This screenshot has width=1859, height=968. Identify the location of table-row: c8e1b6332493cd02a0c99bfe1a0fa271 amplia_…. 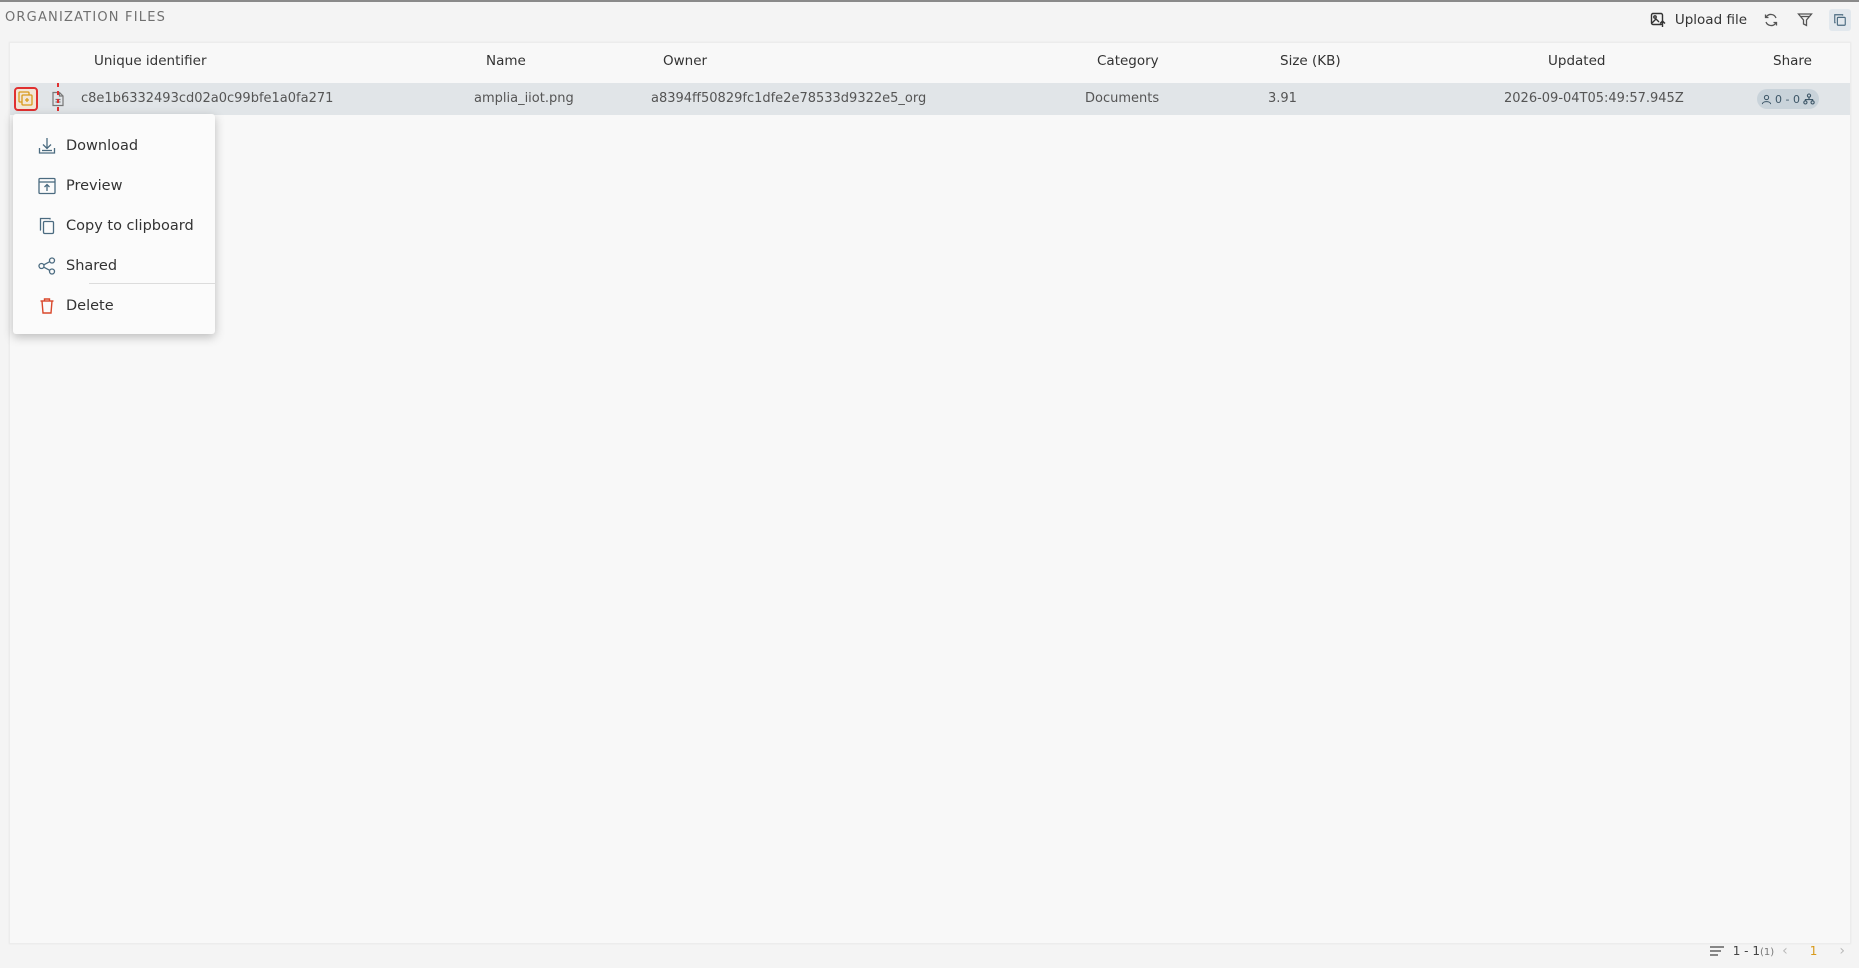
(930, 99).